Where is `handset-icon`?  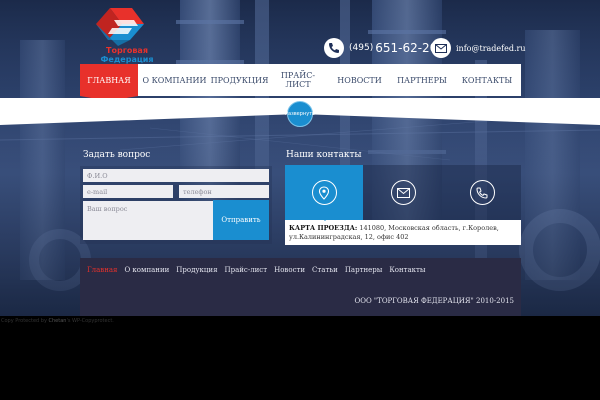 handset-icon is located at coordinates (334, 48).